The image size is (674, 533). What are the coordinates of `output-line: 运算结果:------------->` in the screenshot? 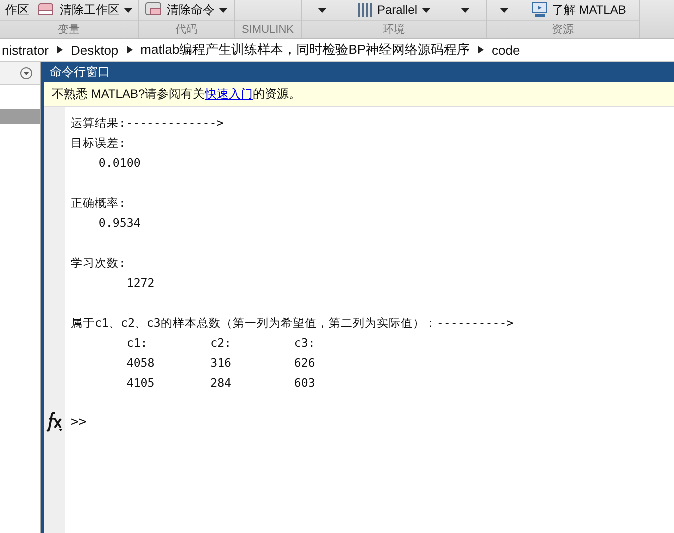 It's located at (148, 123).